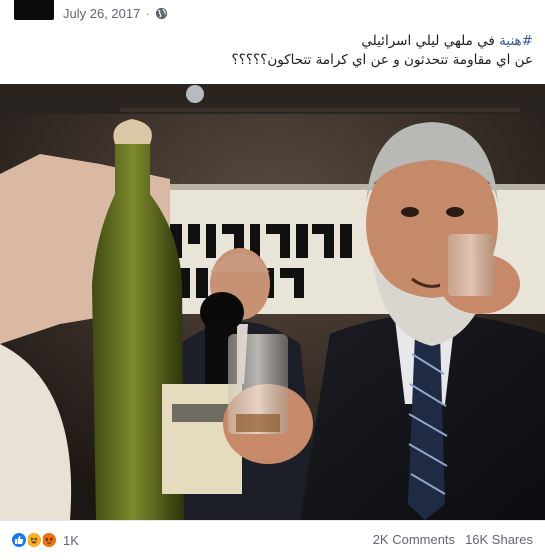  I want to click on like-icon, so click(19, 540).